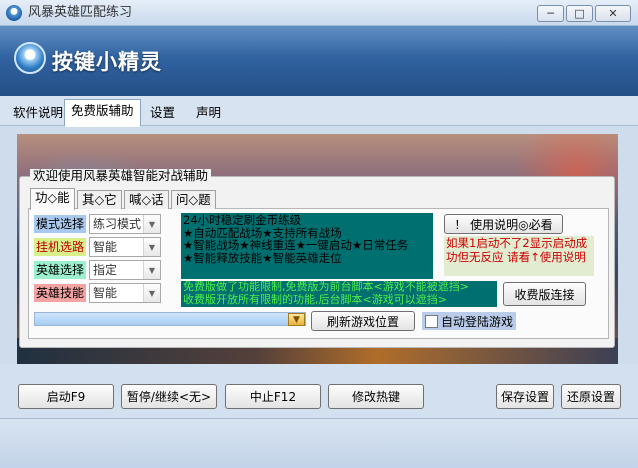  Describe the element at coordinates (544, 294) in the screenshot. I see `paid-version-button: 收费版连接` at that location.